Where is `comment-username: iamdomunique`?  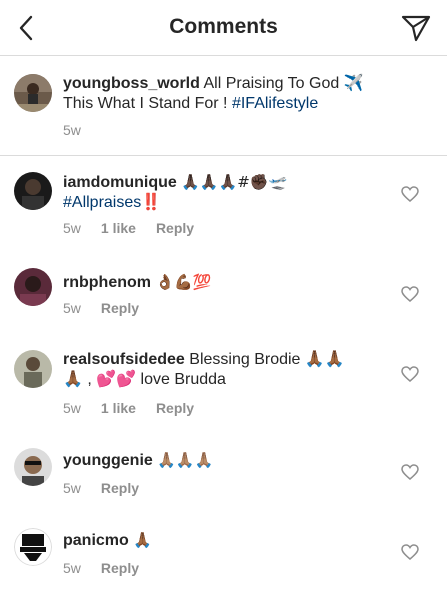 comment-username: iamdomunique is located at coordinates (120, 182).